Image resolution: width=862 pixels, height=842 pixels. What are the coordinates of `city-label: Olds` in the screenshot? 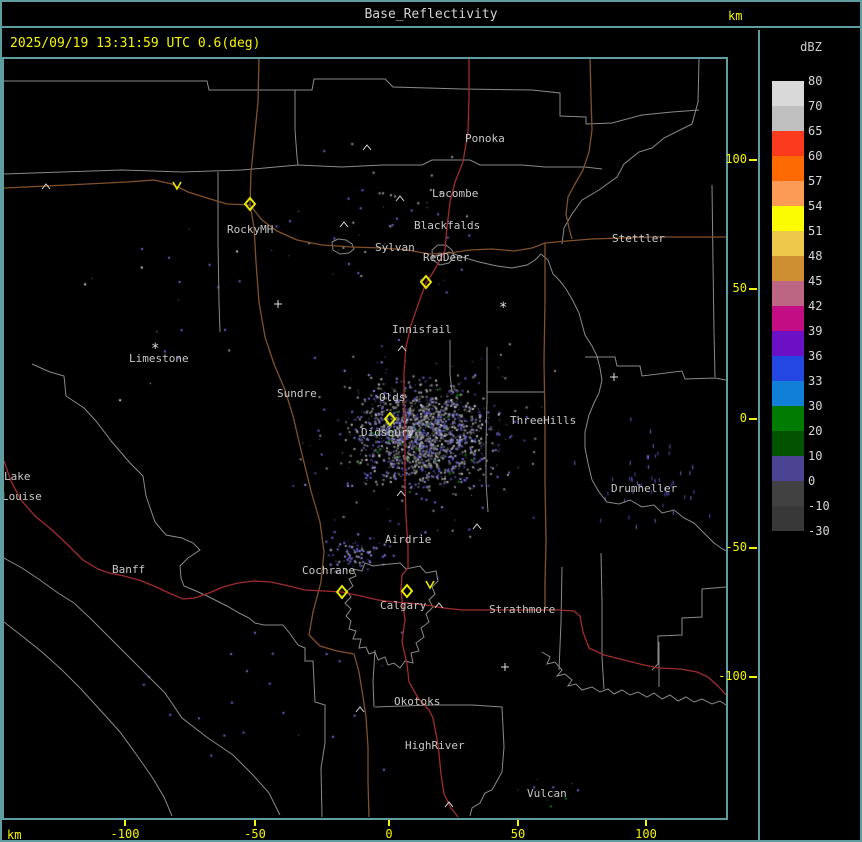 It's located at (392, 397).